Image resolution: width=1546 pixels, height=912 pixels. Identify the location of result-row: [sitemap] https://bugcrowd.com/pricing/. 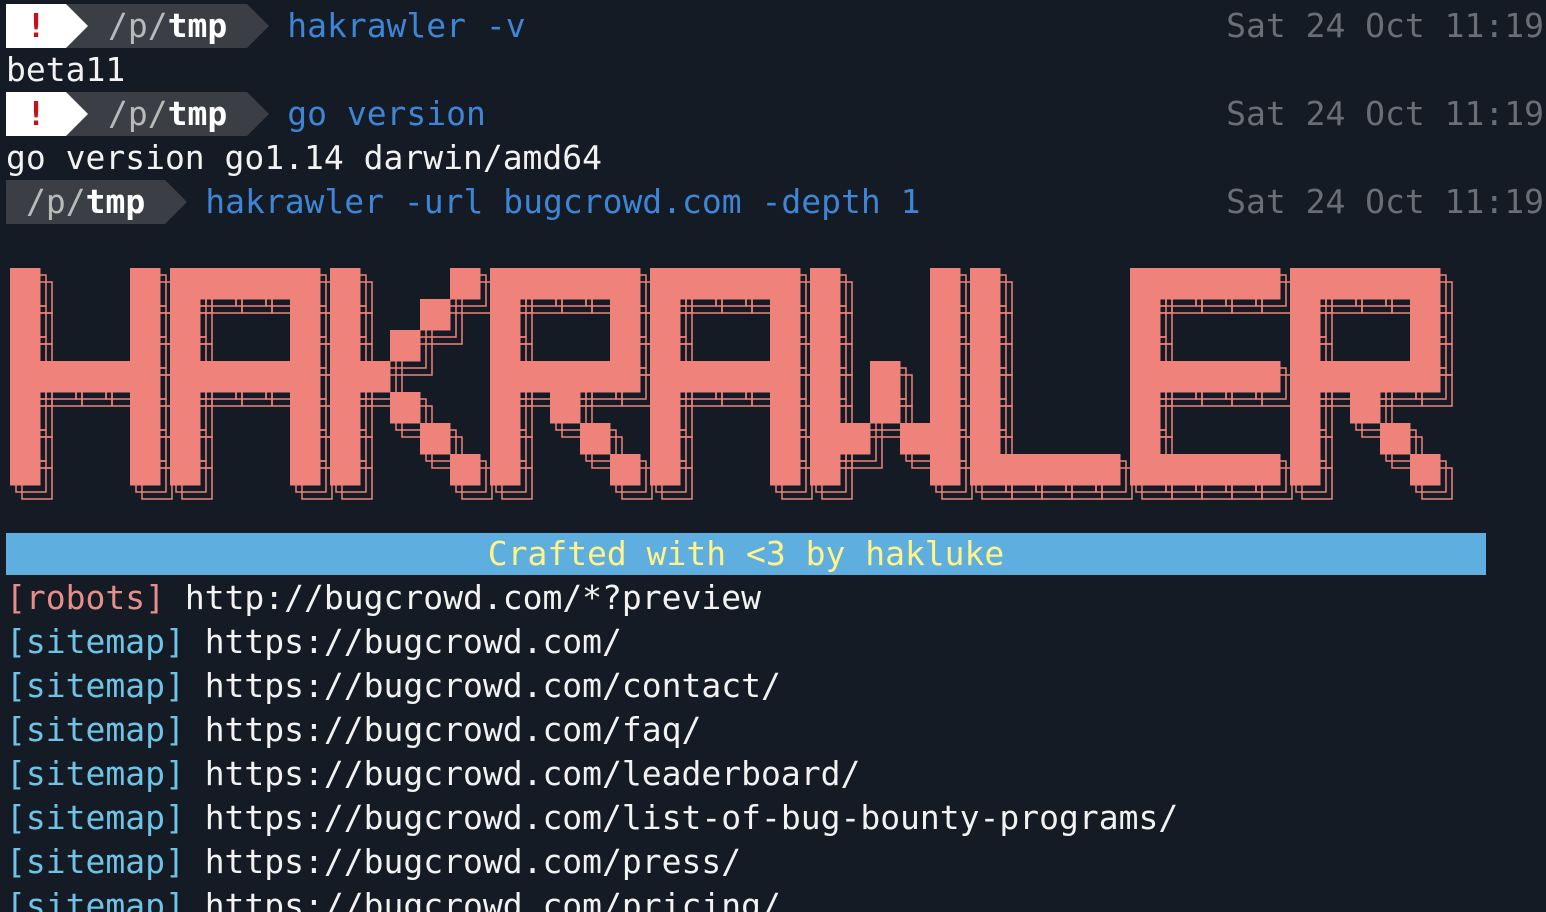
(393, 898).